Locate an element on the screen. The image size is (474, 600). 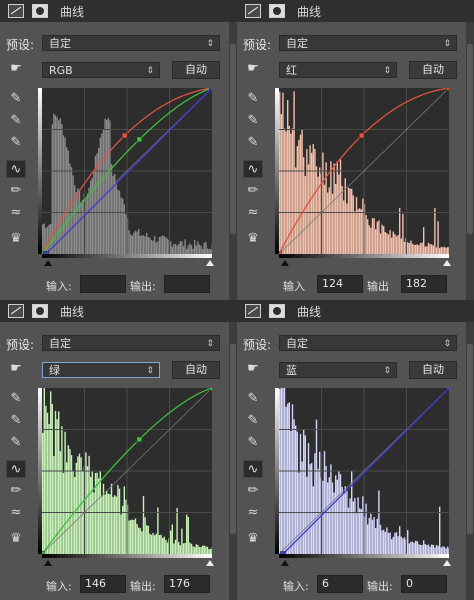
output-field: 182 is located at coordinates (424, 284).